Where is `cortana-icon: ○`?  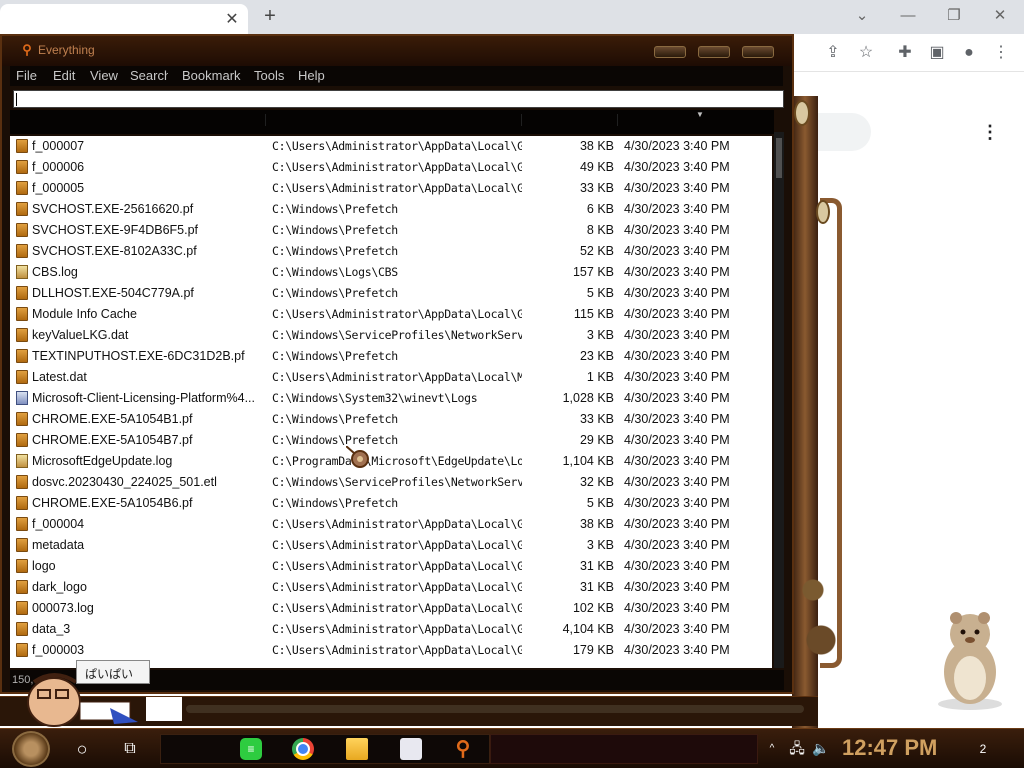 cortana-icon: ○ is located at coordinates (82, 749).